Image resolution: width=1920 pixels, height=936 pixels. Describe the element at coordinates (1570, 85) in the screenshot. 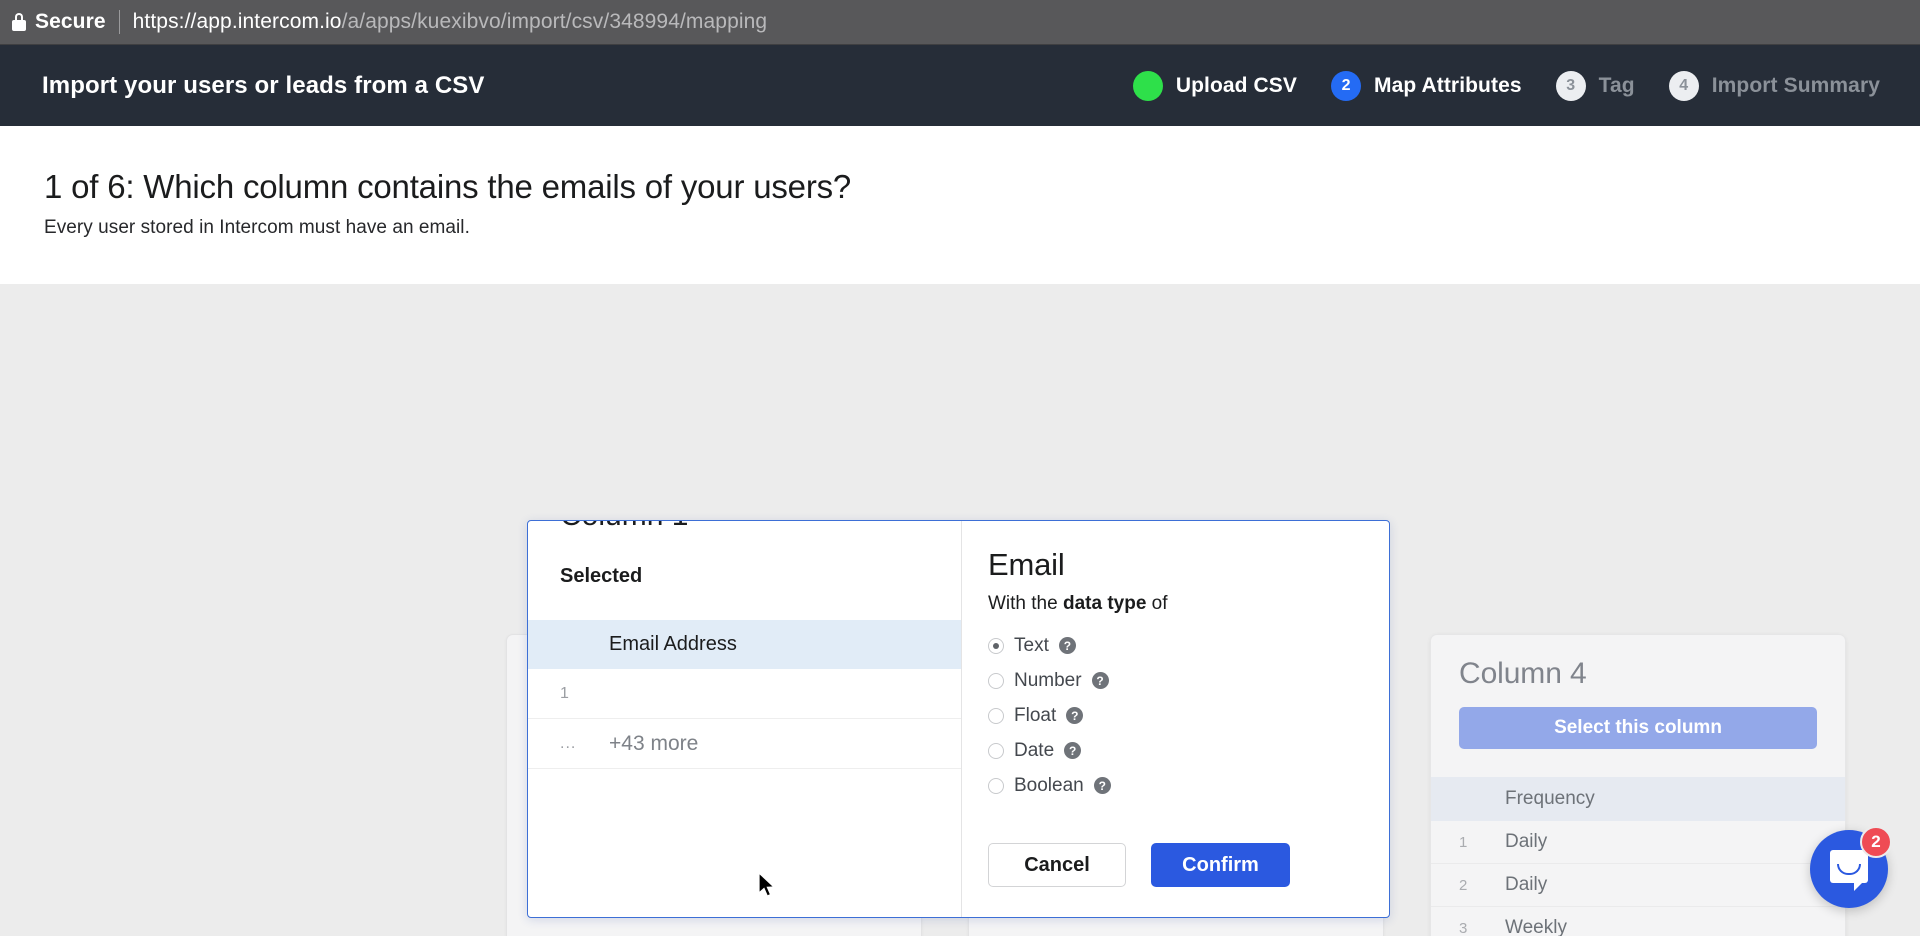

I see `step-3-bullet: 3` at that location.